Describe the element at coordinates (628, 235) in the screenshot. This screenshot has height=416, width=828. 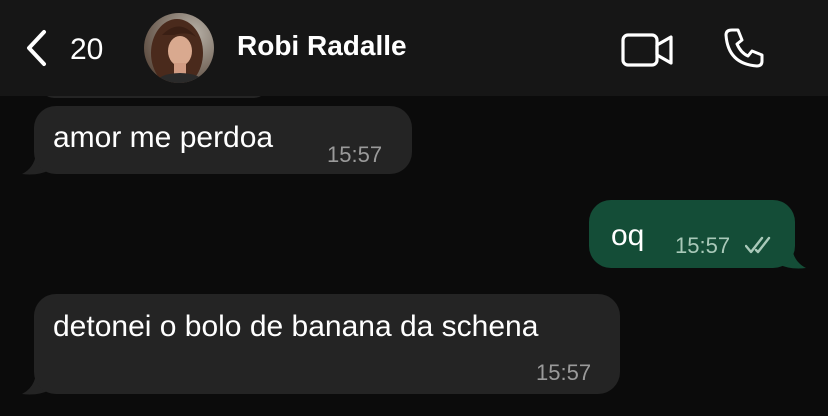
I see `message-text: oq` at that location.